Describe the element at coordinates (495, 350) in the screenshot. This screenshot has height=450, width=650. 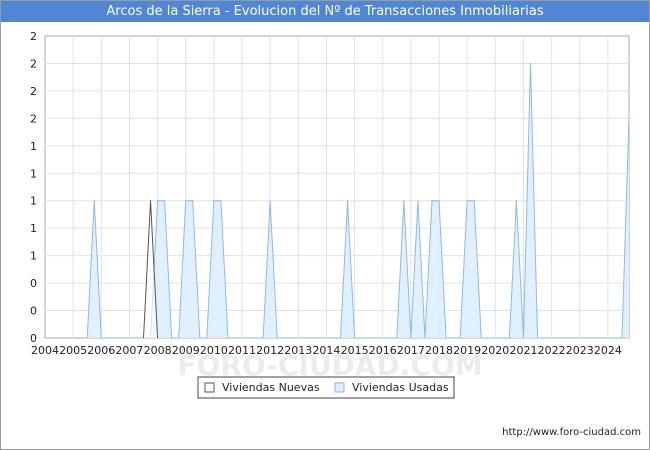
I see `x-tick-label: 2020` at that location.